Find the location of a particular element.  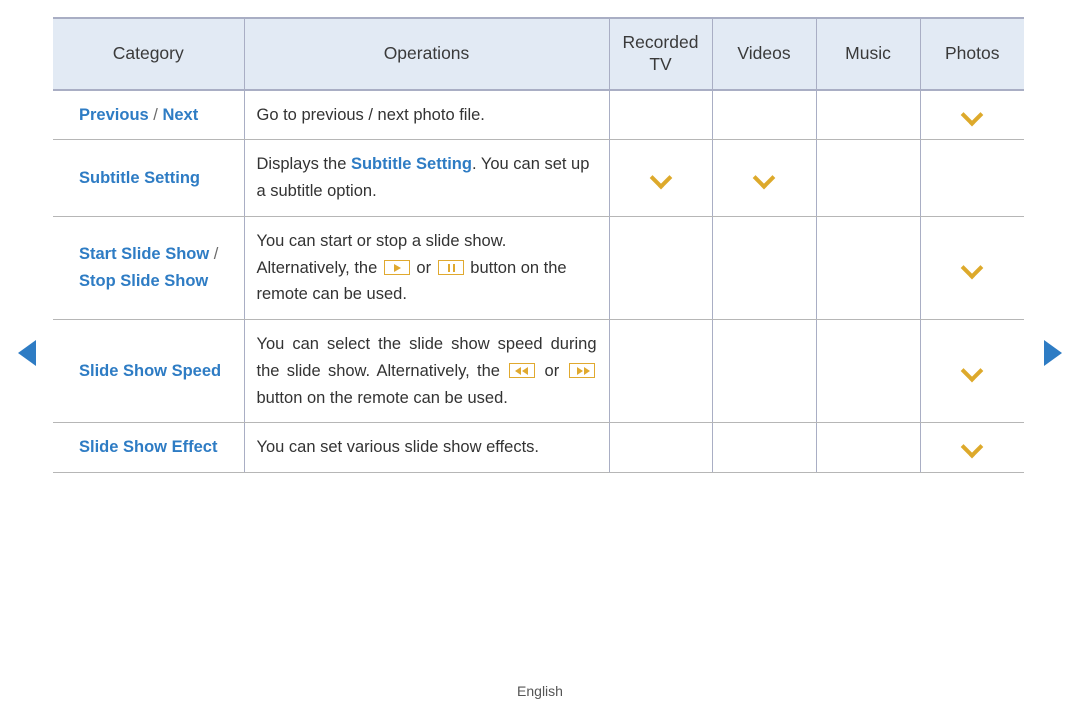

row-category-start-stop-slide-show: Start Slide Show / Stop Slide Show is located at coordinates (148, 268).